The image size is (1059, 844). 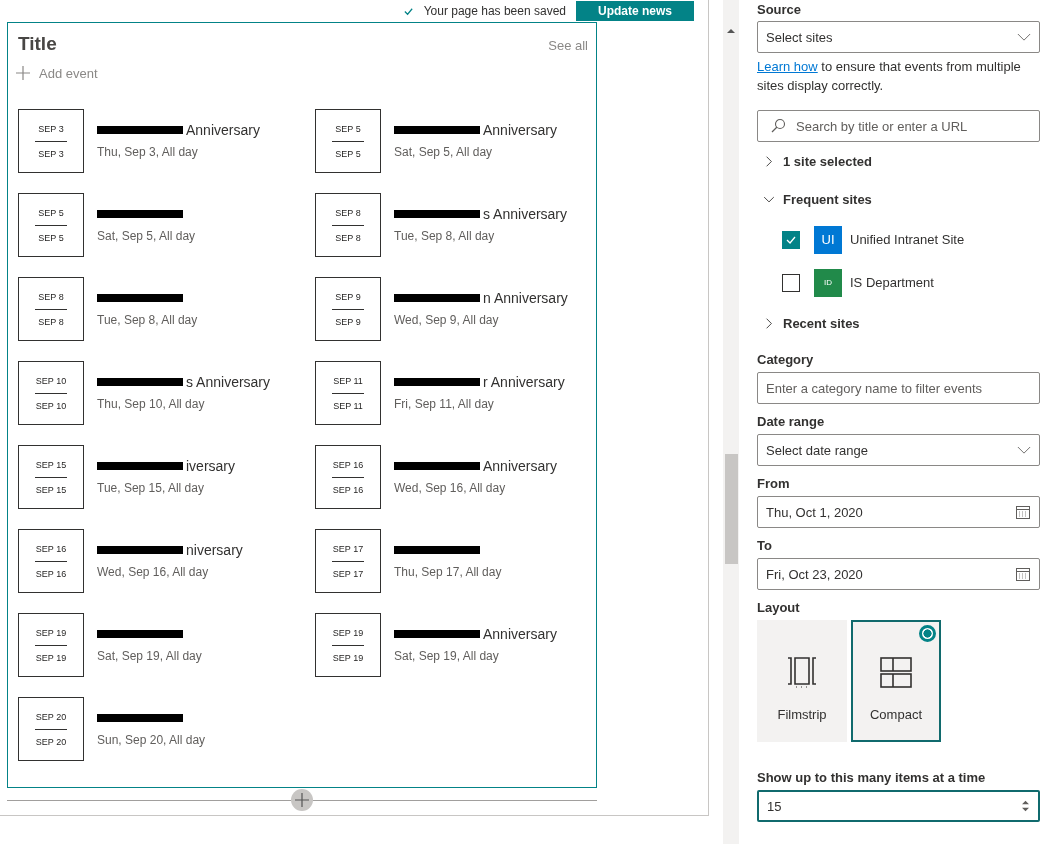 I want to click on event-time: Wed, Sep 9, All day, so click(x=447, y=320).